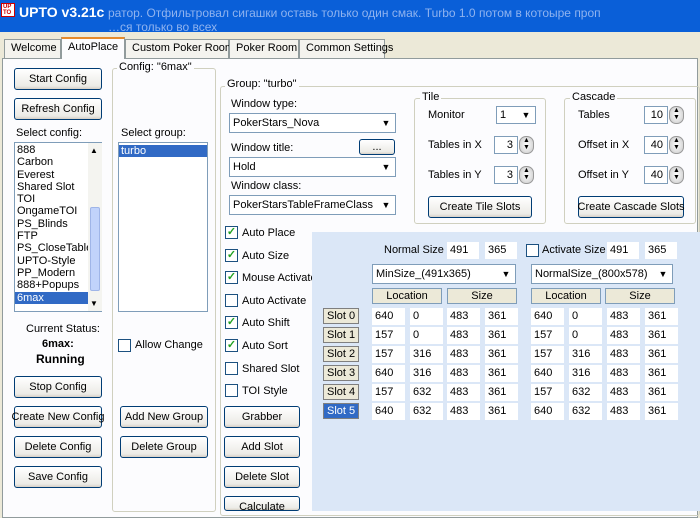  Describe the element at coordinates (94, 303) in the screenshot. I see `scroll-down-icon: ▼` at that location.